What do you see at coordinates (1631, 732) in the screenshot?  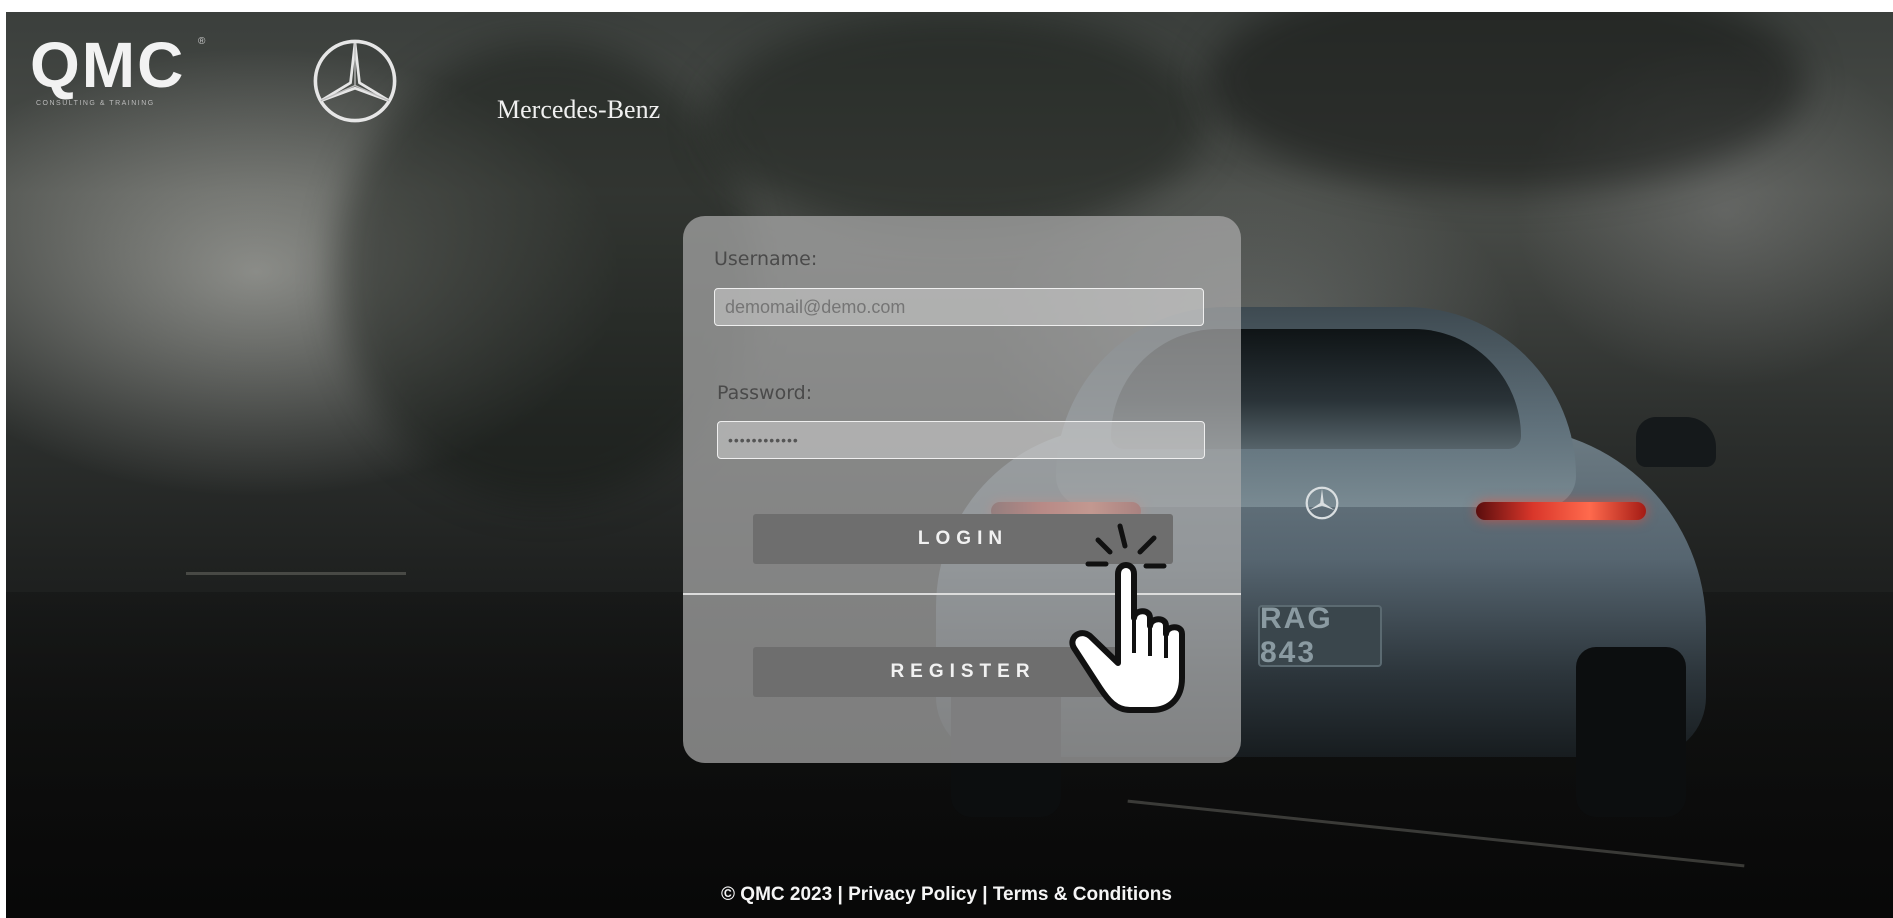 I see `tire-right` at bounding box center [1631, 732].